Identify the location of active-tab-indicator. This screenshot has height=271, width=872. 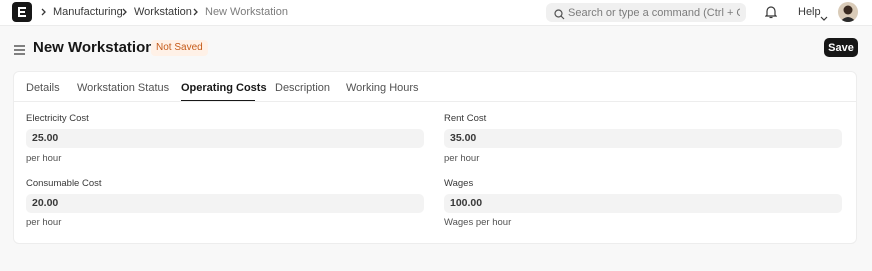
(218, 100).